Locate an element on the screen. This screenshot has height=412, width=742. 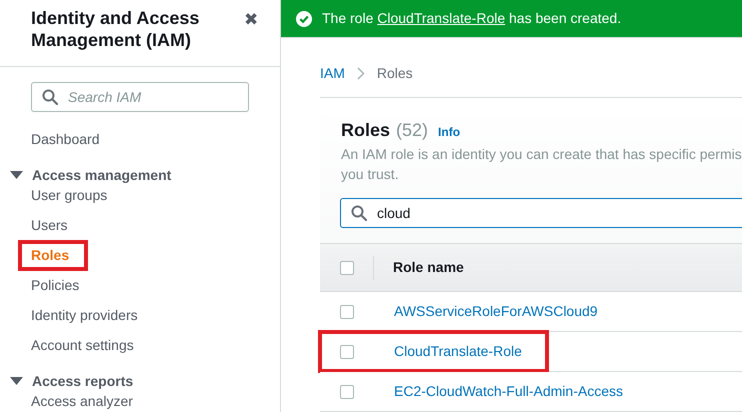
search-field: cloud is located at coordinates (541, 213).